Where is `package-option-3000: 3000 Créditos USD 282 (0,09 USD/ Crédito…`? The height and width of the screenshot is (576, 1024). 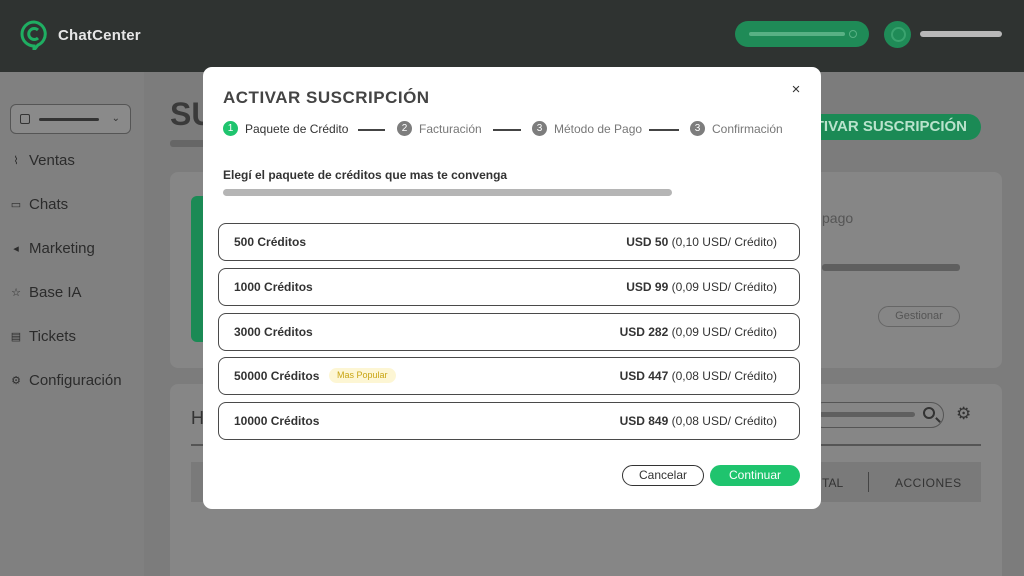
package-option-3000: 3000 Créditos USD 282 (0,09 USD/ Crédito… is located at coordinates (509, 332).